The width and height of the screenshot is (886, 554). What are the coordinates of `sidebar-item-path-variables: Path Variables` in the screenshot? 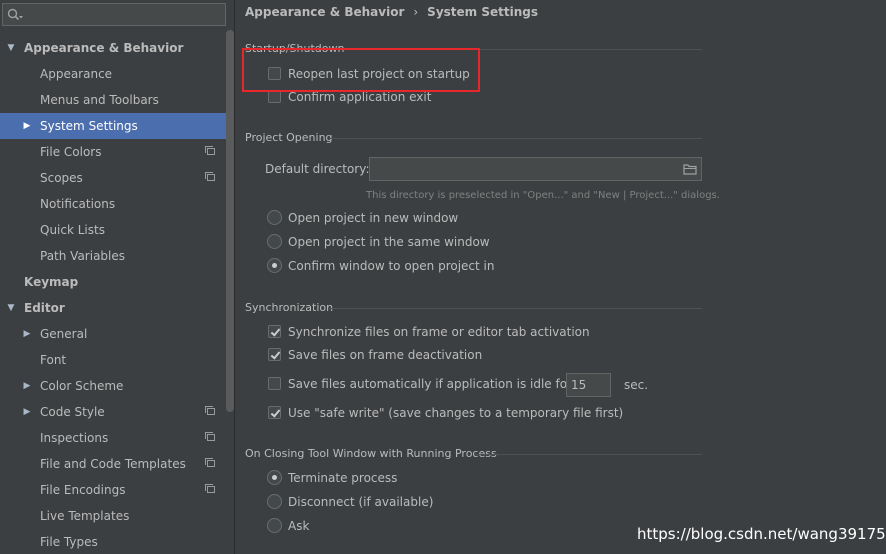 It's located at (113, 256).